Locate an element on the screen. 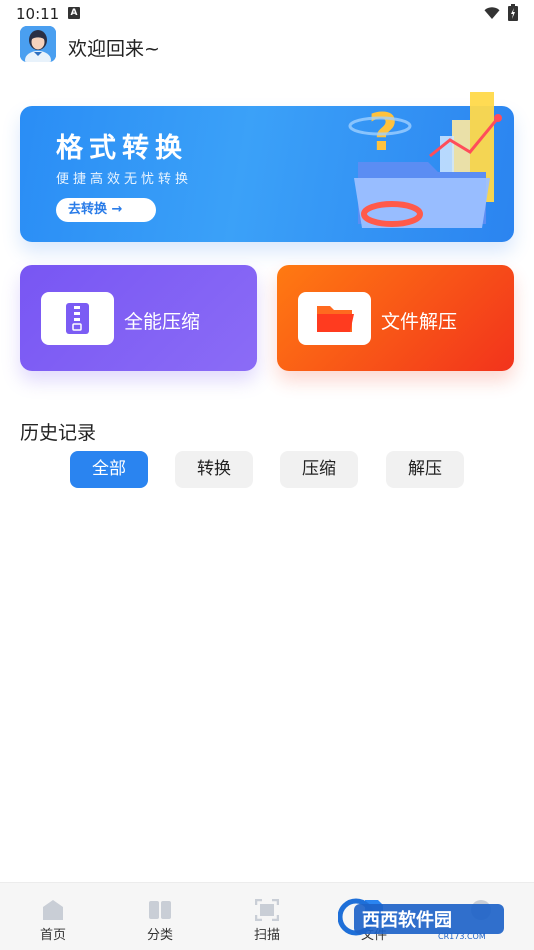  file-extract-tile: 文件解压 is located at coordinates (395, 318).